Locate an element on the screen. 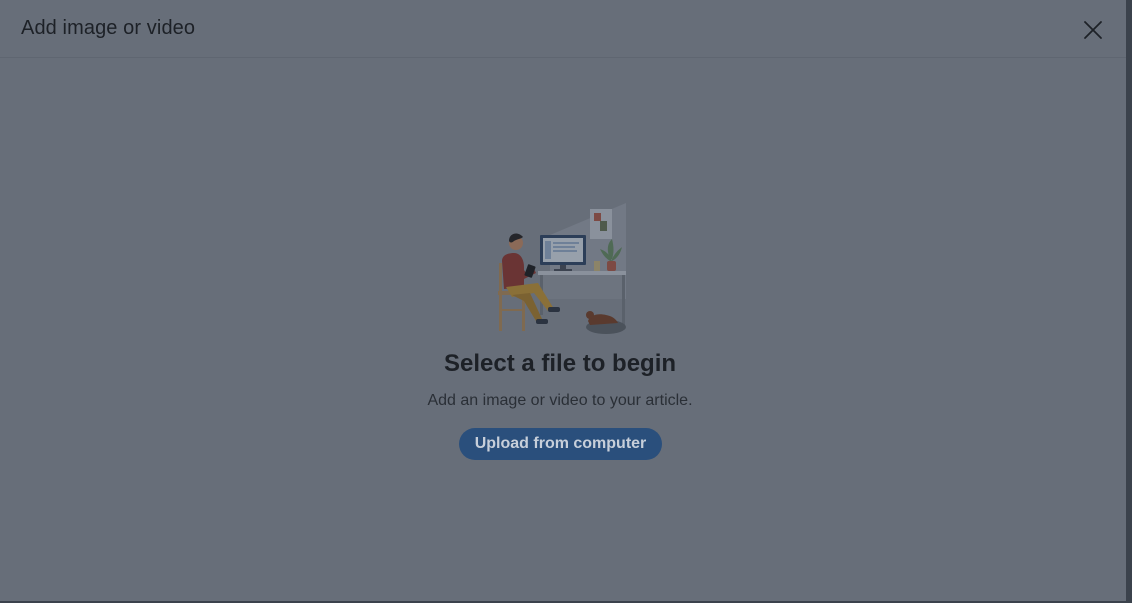 This screenshot has height=603, width=1132. close-icon is located at coordinates (1093, 30).